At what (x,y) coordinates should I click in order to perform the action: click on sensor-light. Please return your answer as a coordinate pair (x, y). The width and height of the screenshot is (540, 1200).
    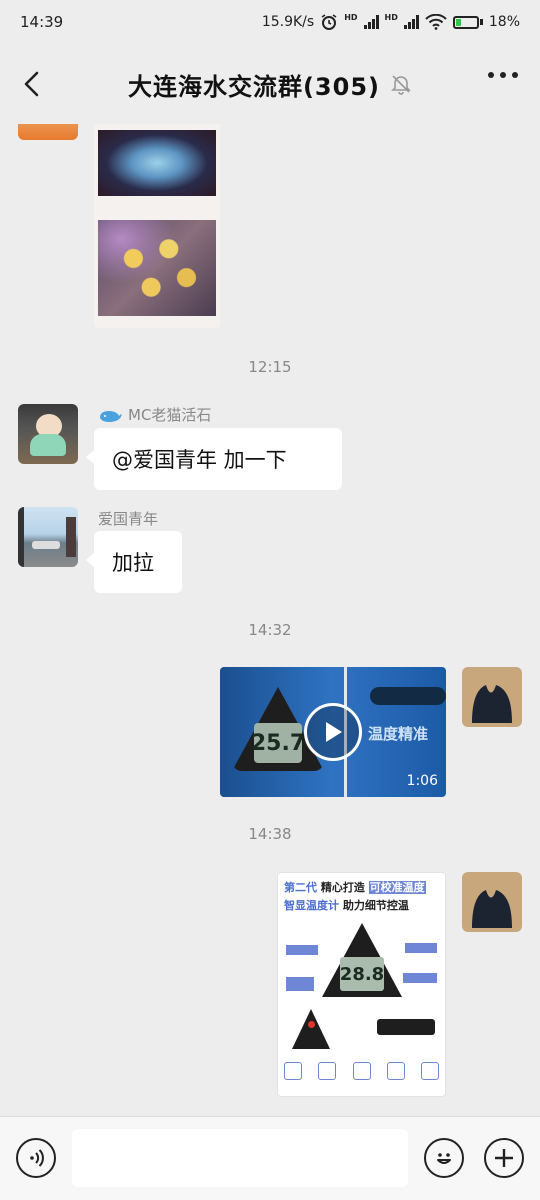
    Looking at the image, I should click on (311, 1024).